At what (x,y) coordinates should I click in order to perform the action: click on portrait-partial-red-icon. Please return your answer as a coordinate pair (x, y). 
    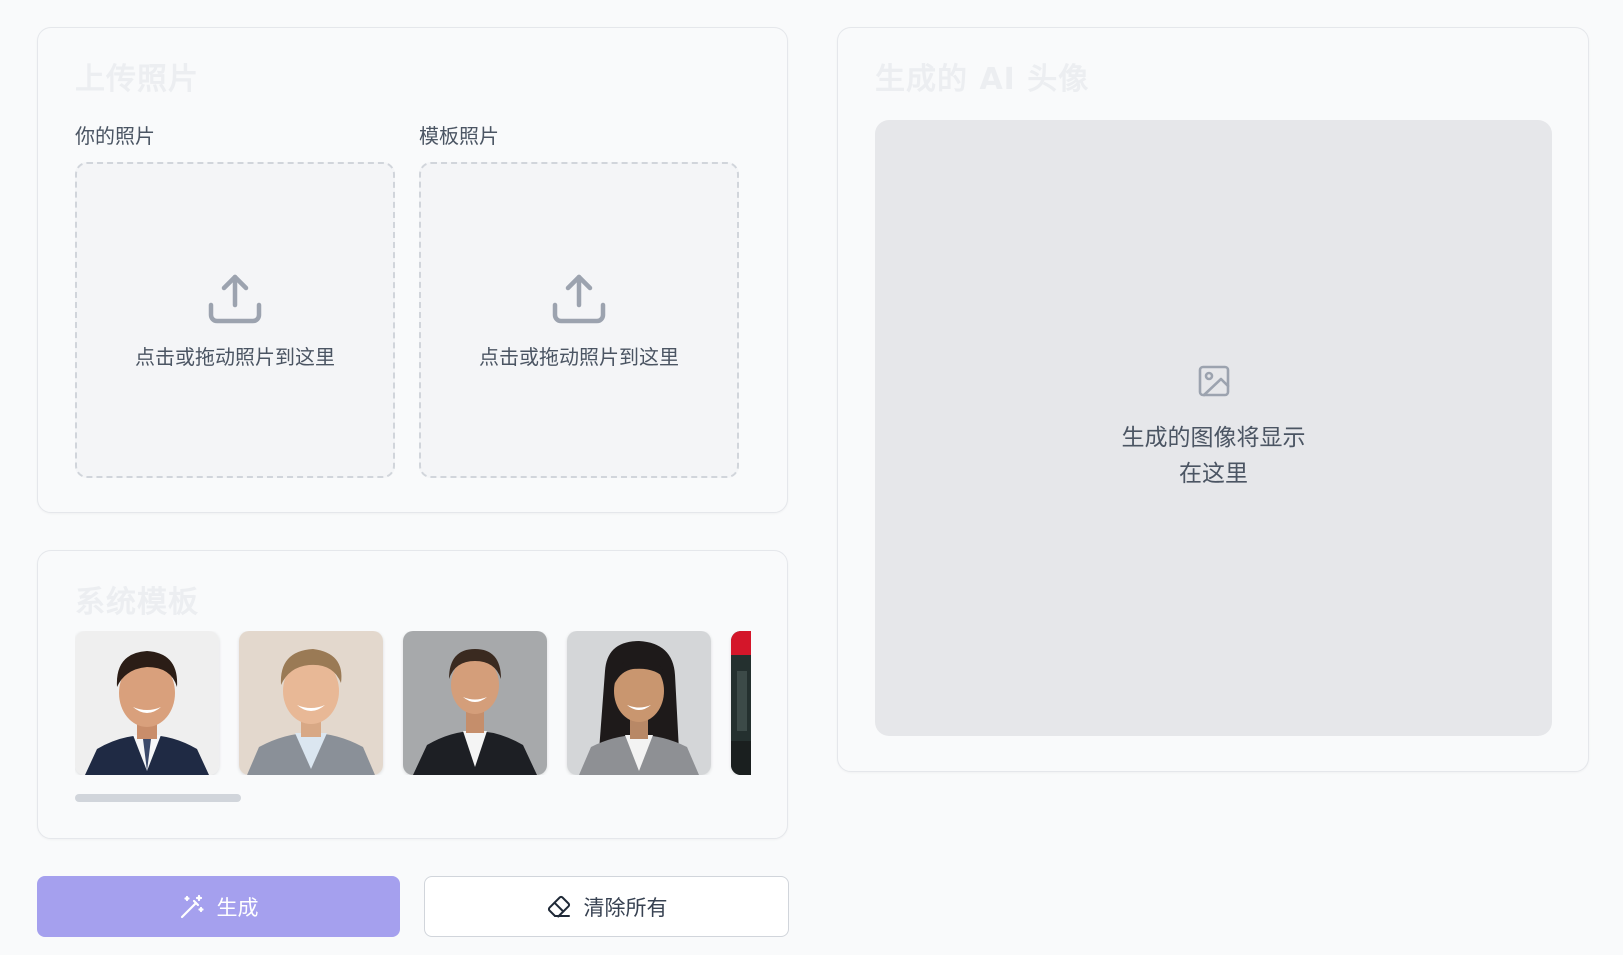
    Looking at the image, I should click on (741, 703).